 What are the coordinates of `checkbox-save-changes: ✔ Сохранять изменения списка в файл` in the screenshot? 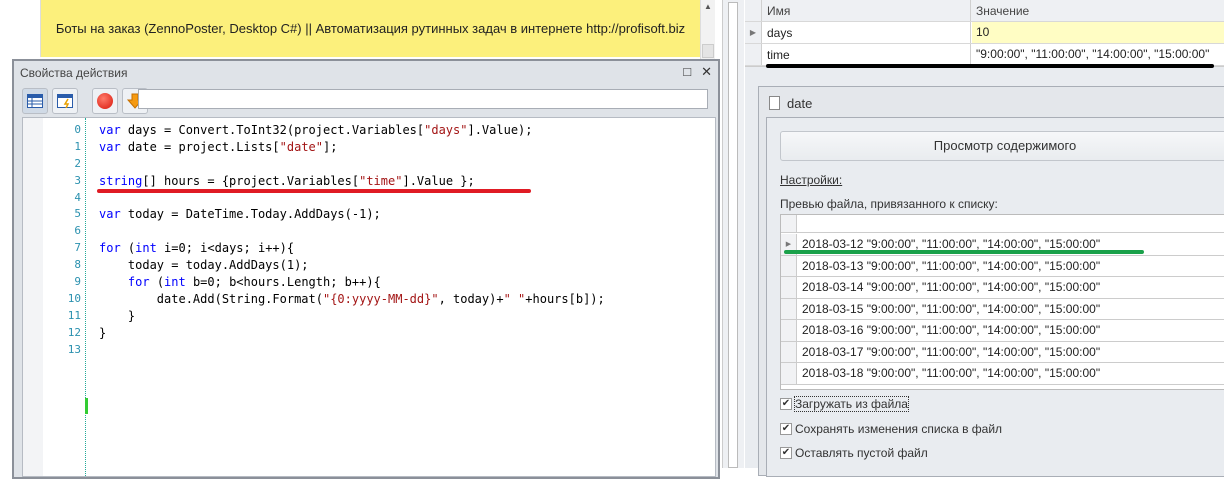 It's located at (891, 429).